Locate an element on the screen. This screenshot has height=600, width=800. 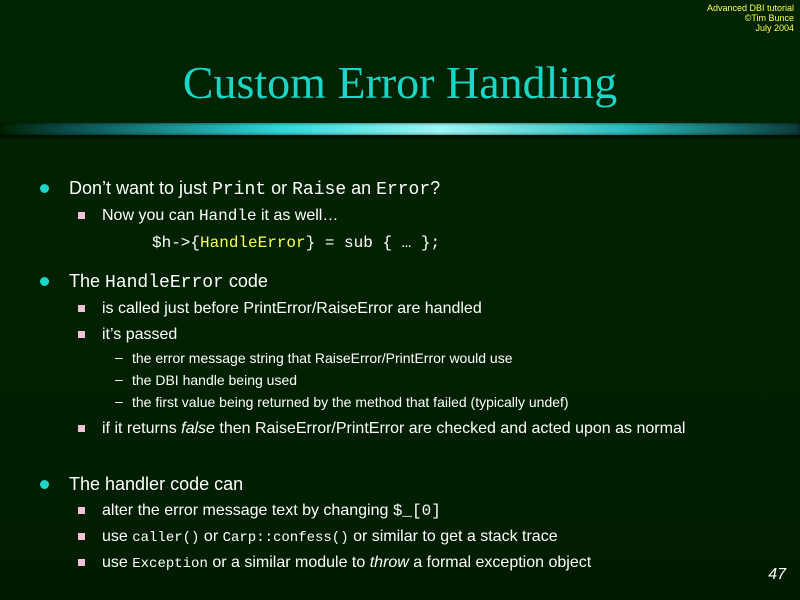
code-caller: caller() is located at coordinates (166, 538).